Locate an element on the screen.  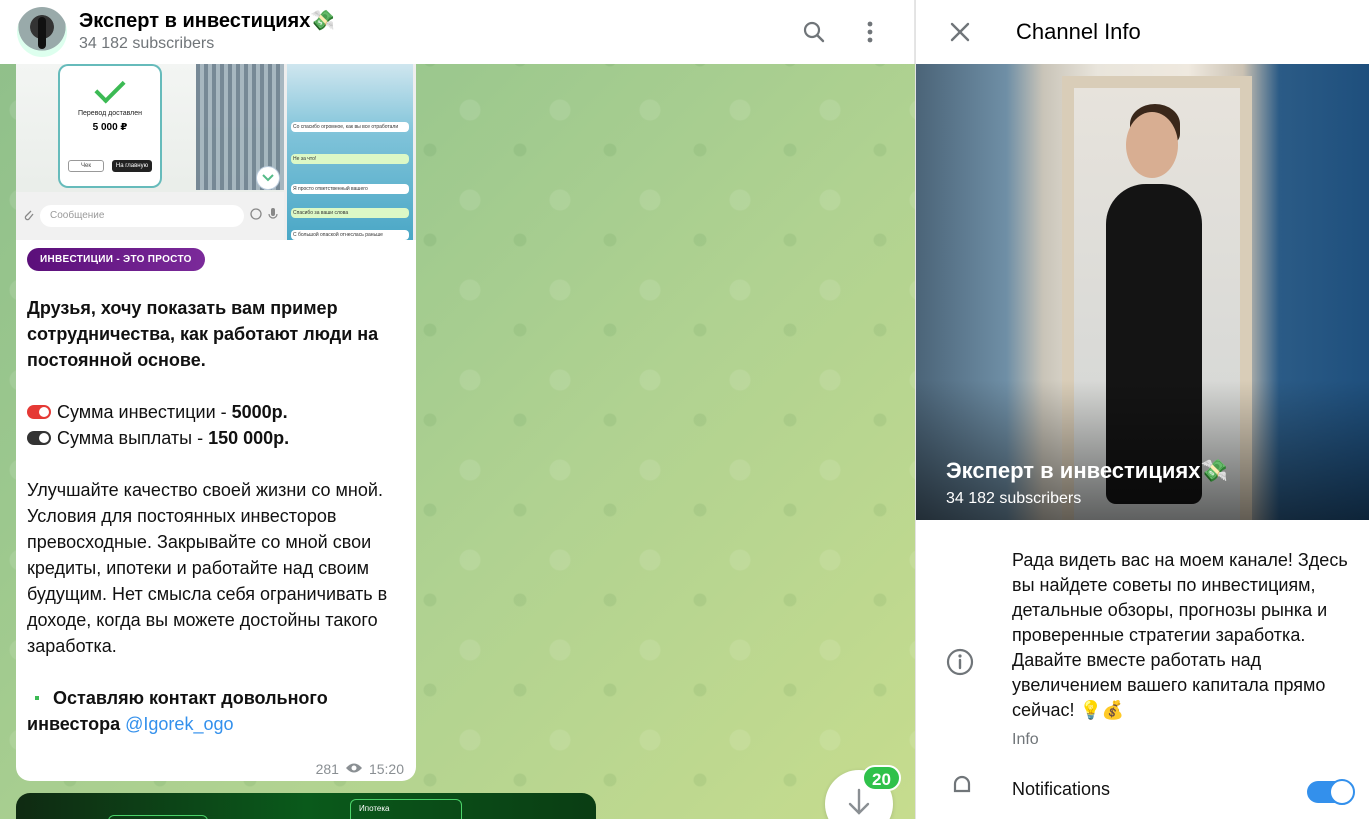
unread-count-badge: 20 is located at coordinates (881, 778).